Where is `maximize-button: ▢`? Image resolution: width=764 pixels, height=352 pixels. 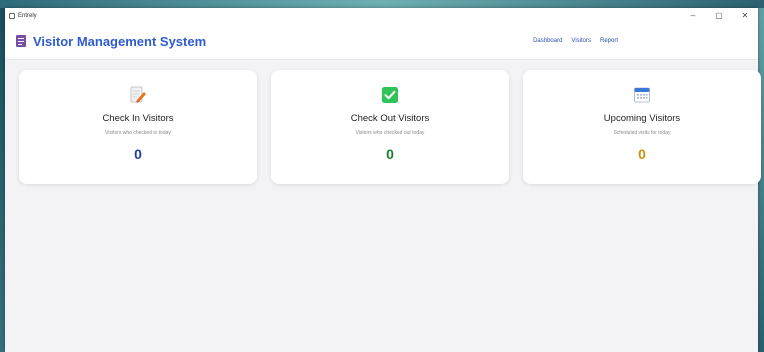
maximize-button: ▢ is located at coordinates (719, 15).